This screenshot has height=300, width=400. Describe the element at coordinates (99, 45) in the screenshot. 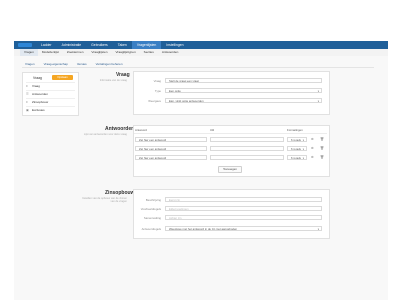

I see `nav-item-gebruikers: Gebruikers` at that location.